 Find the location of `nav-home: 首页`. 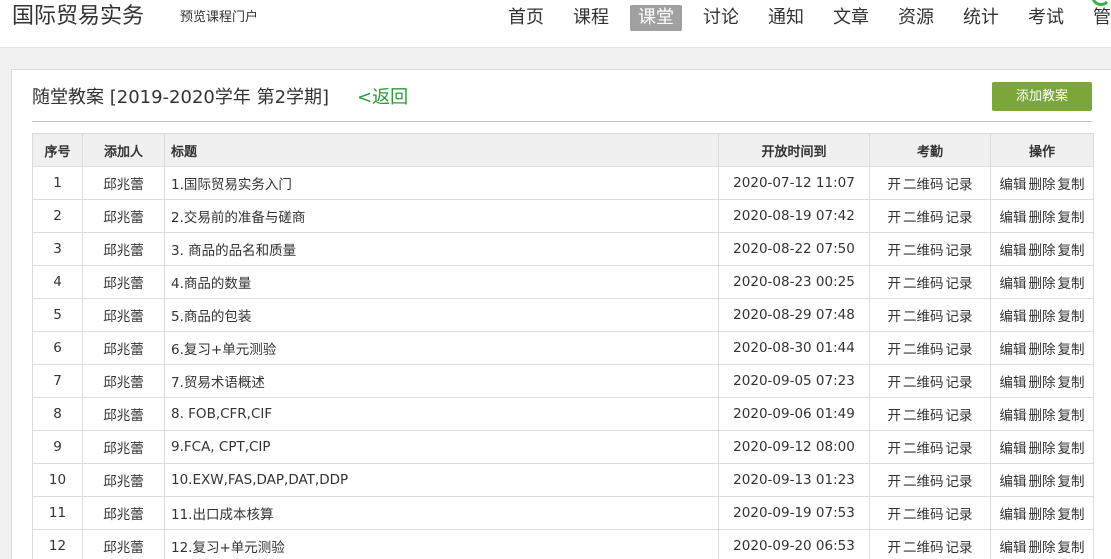

nav-home: 首页 is located at coordinates (526, 18).